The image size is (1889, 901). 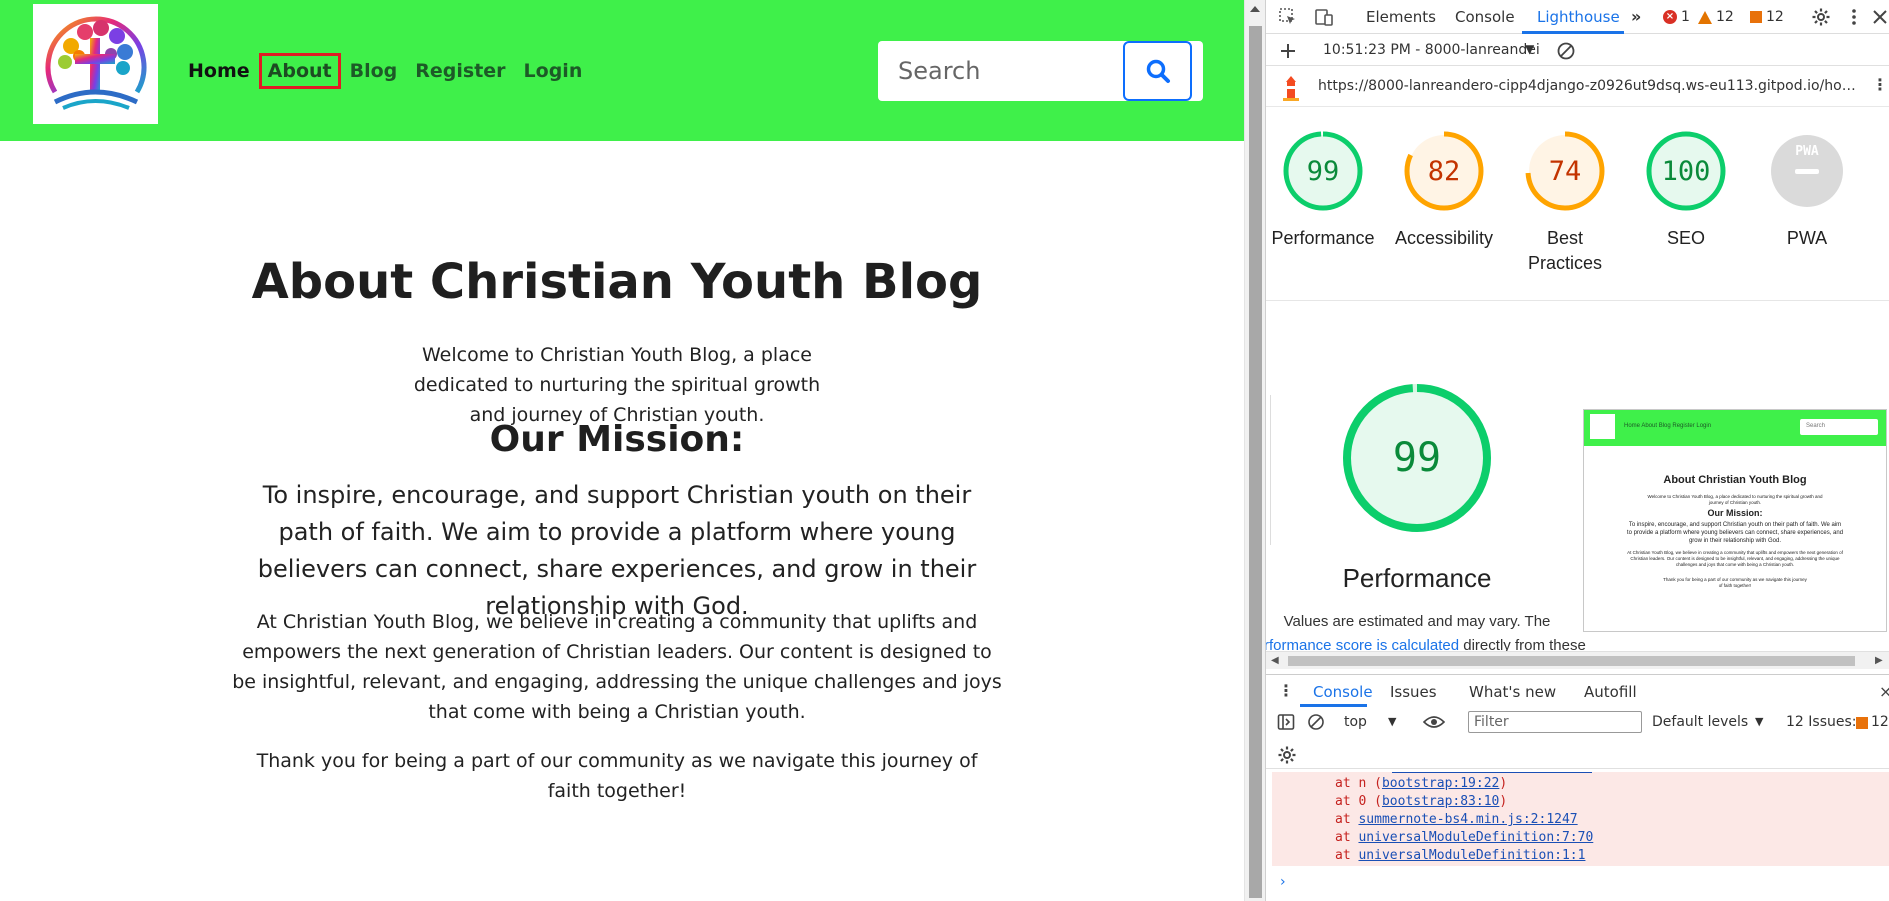 I want to click on clear-reports-icon, so click(x=1566, y=51).